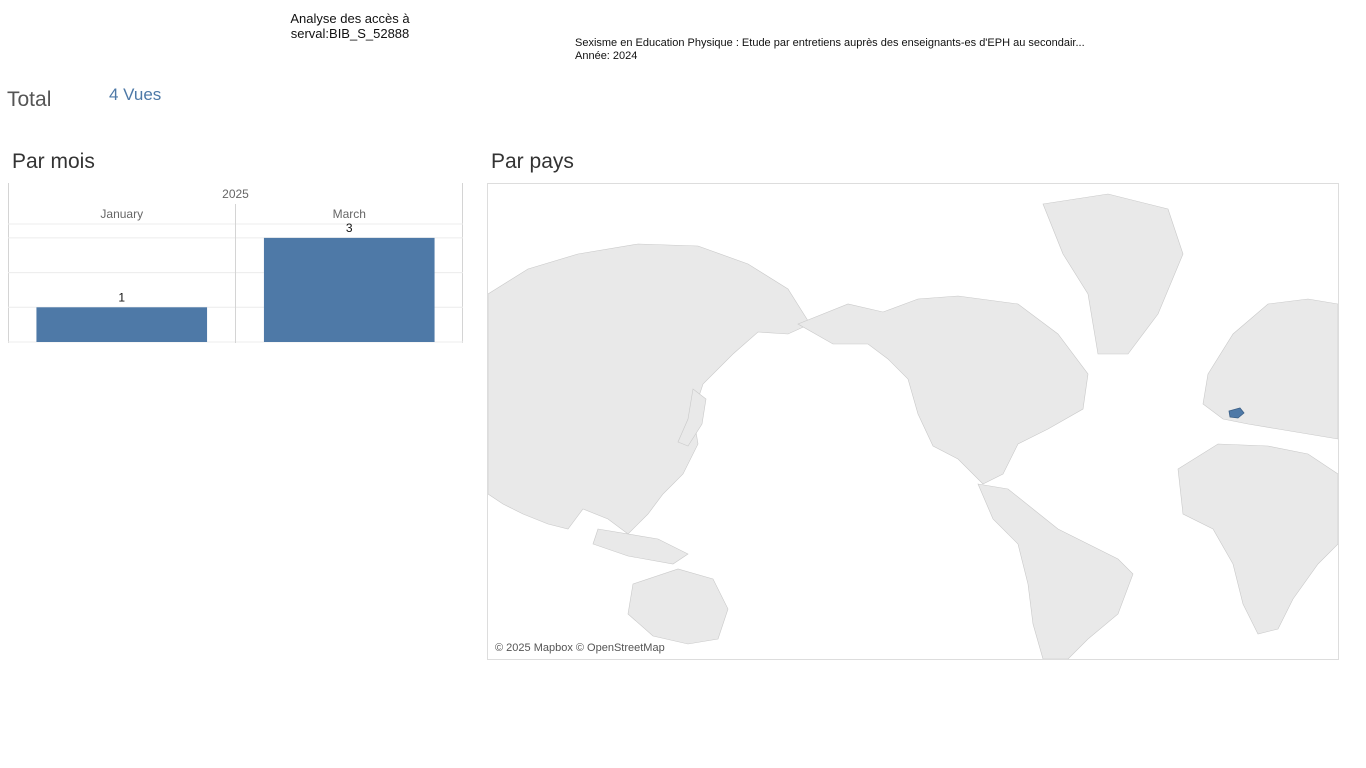 The image size is (1366, 768). I want to click on bar-january, so click(122, 324).